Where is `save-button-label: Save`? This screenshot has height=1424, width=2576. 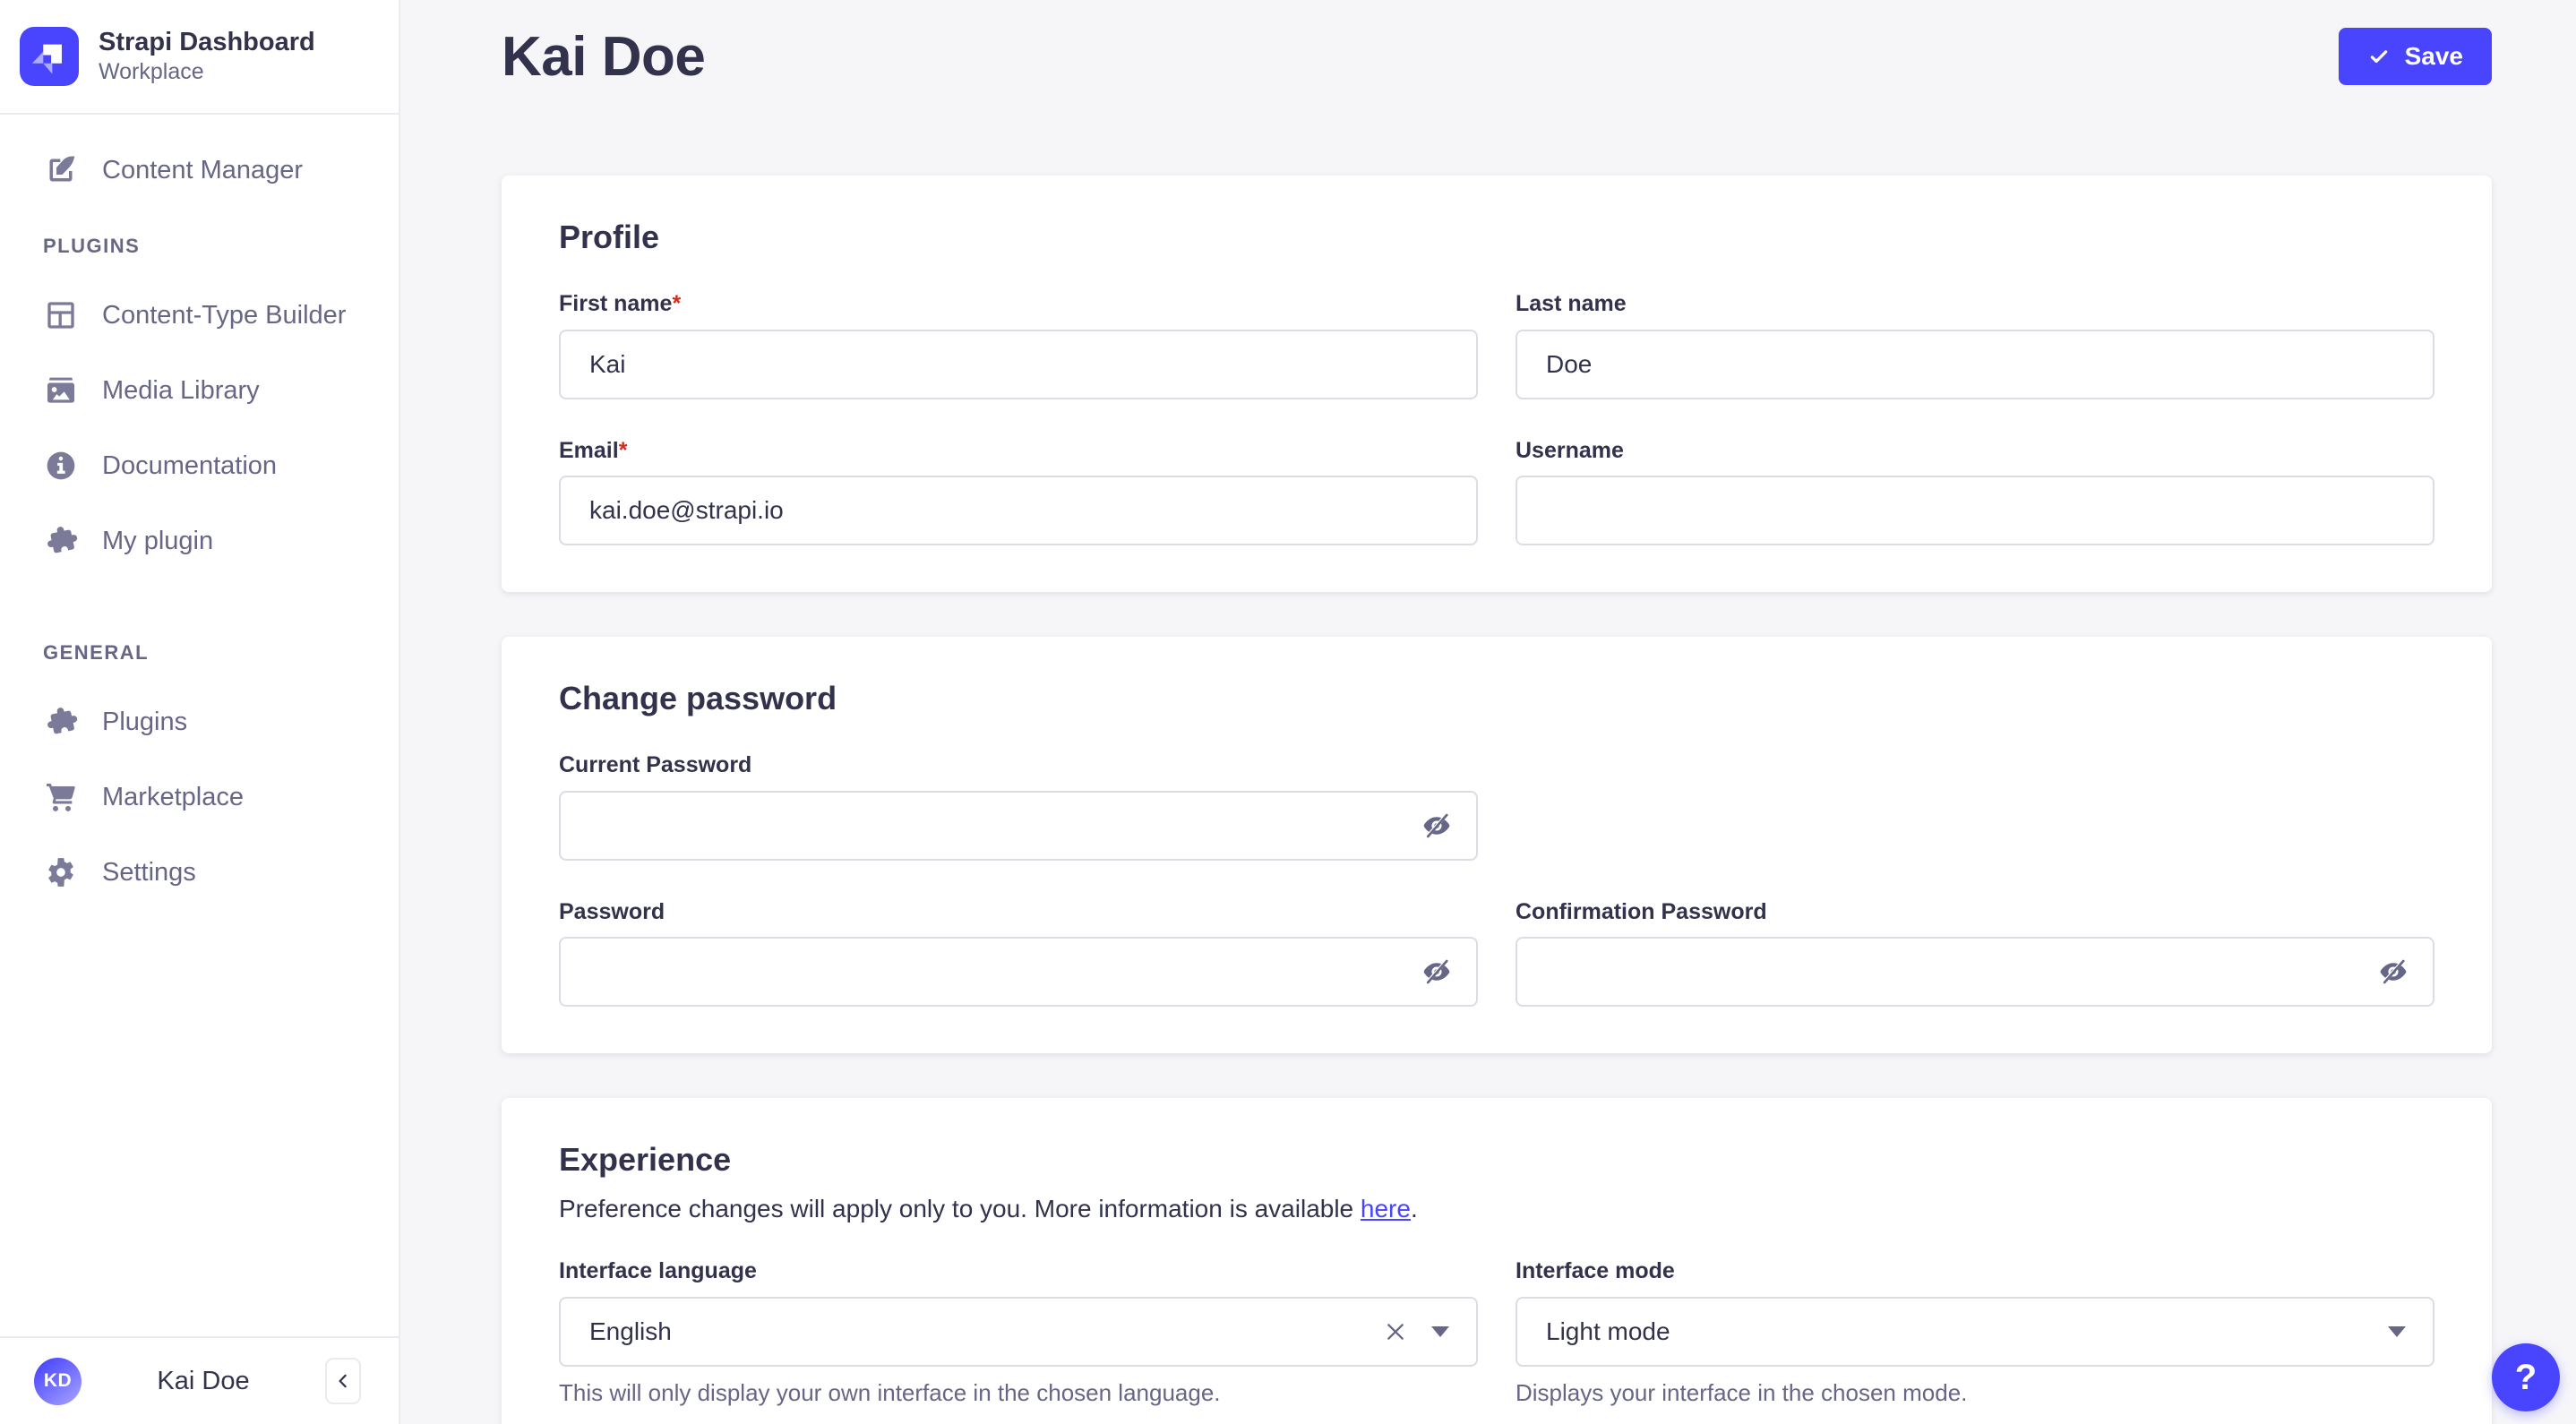 save-button-label: Save is located at coordinates (2433, 56).